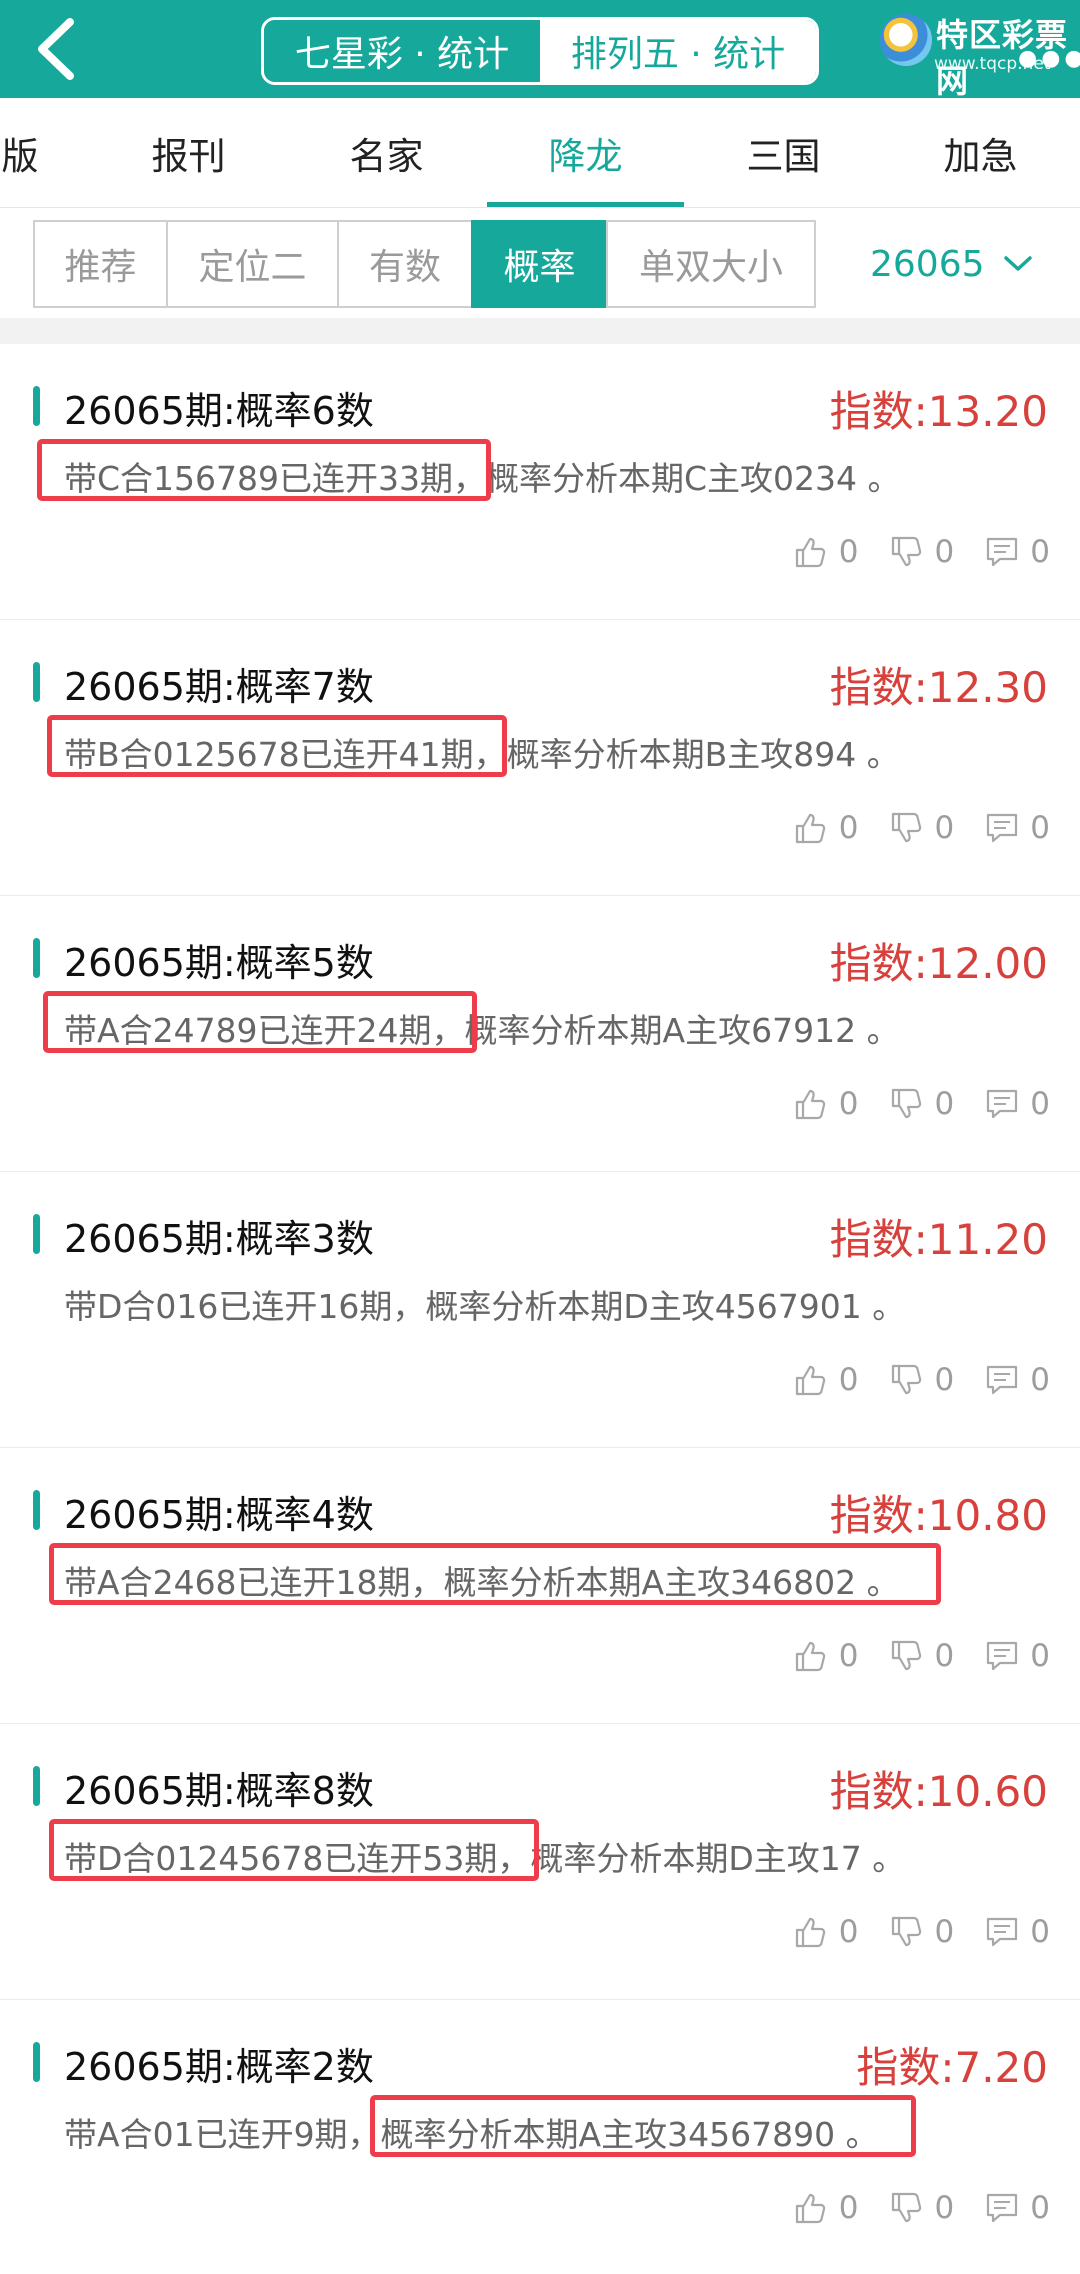 This screenshot has width=1080, height=2274. What do you see at coordinates (938, 1239) in the screenshot?
I see `item-index: 指数:11.20` at bounding box center [938, 1239].